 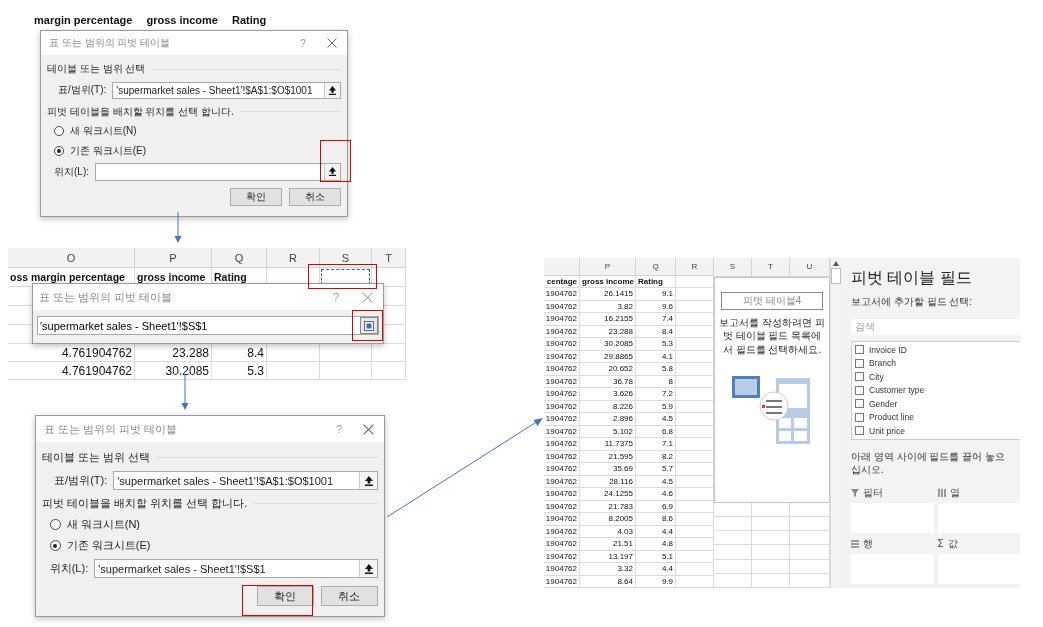 What do you see at coordinates (656, 506) in the screenshot?
I see `table-cell: 6.9` at bounding box center [656, 506].